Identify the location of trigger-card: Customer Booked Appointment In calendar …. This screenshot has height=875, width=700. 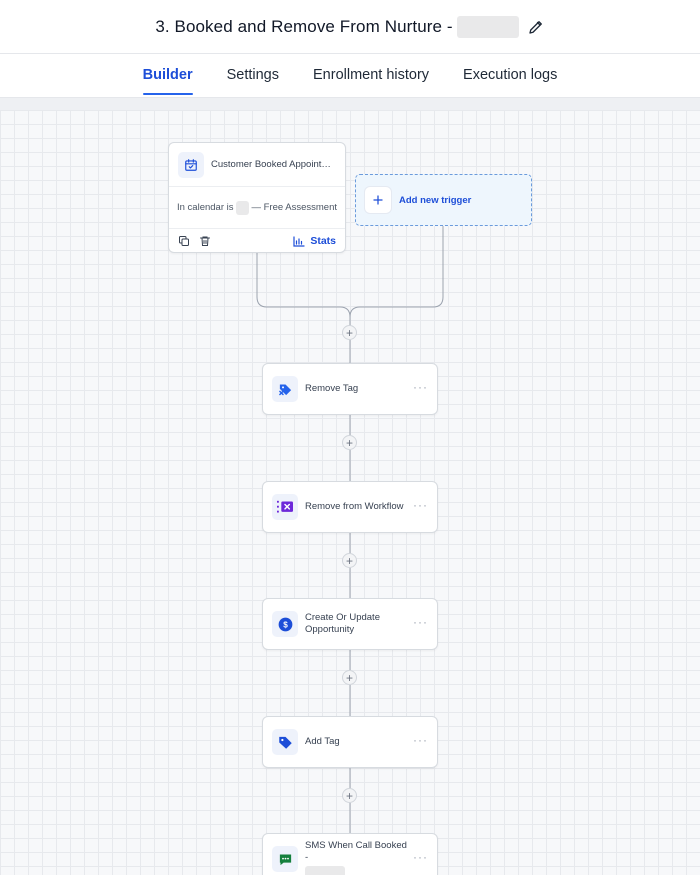
(257, 197).